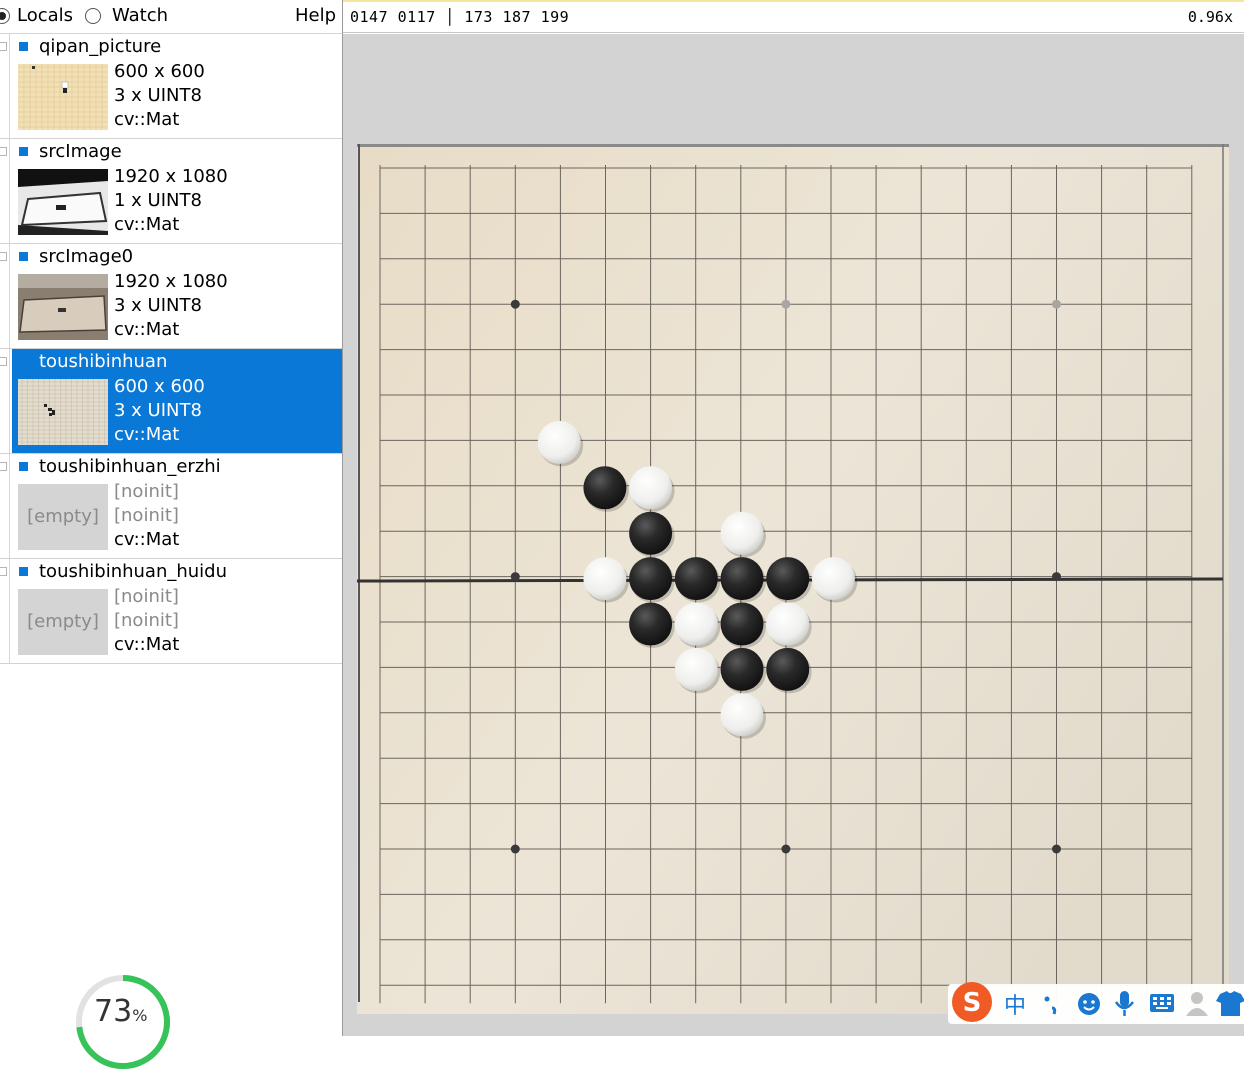 The image size is (1244, 1072). Describe the element at coordinates (45, 16) in the screenshot. I see `locals-label: Locals` at that location.